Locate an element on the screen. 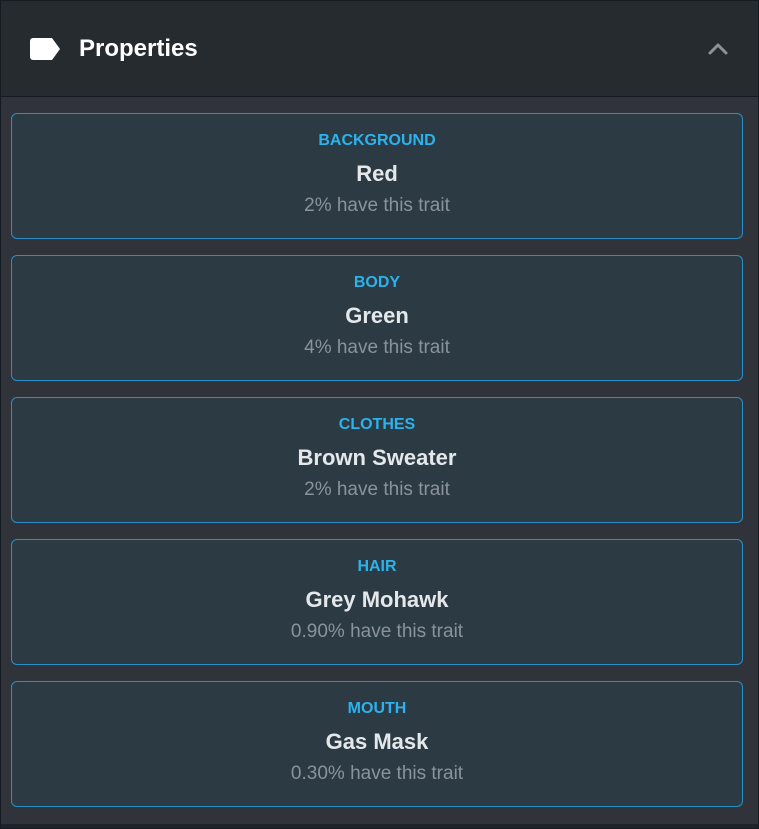 The width and height of the screenshot is (759, 829). trait-card-background: BACKGROUND Red 2% have this trait is located at coordinates (377, 176).